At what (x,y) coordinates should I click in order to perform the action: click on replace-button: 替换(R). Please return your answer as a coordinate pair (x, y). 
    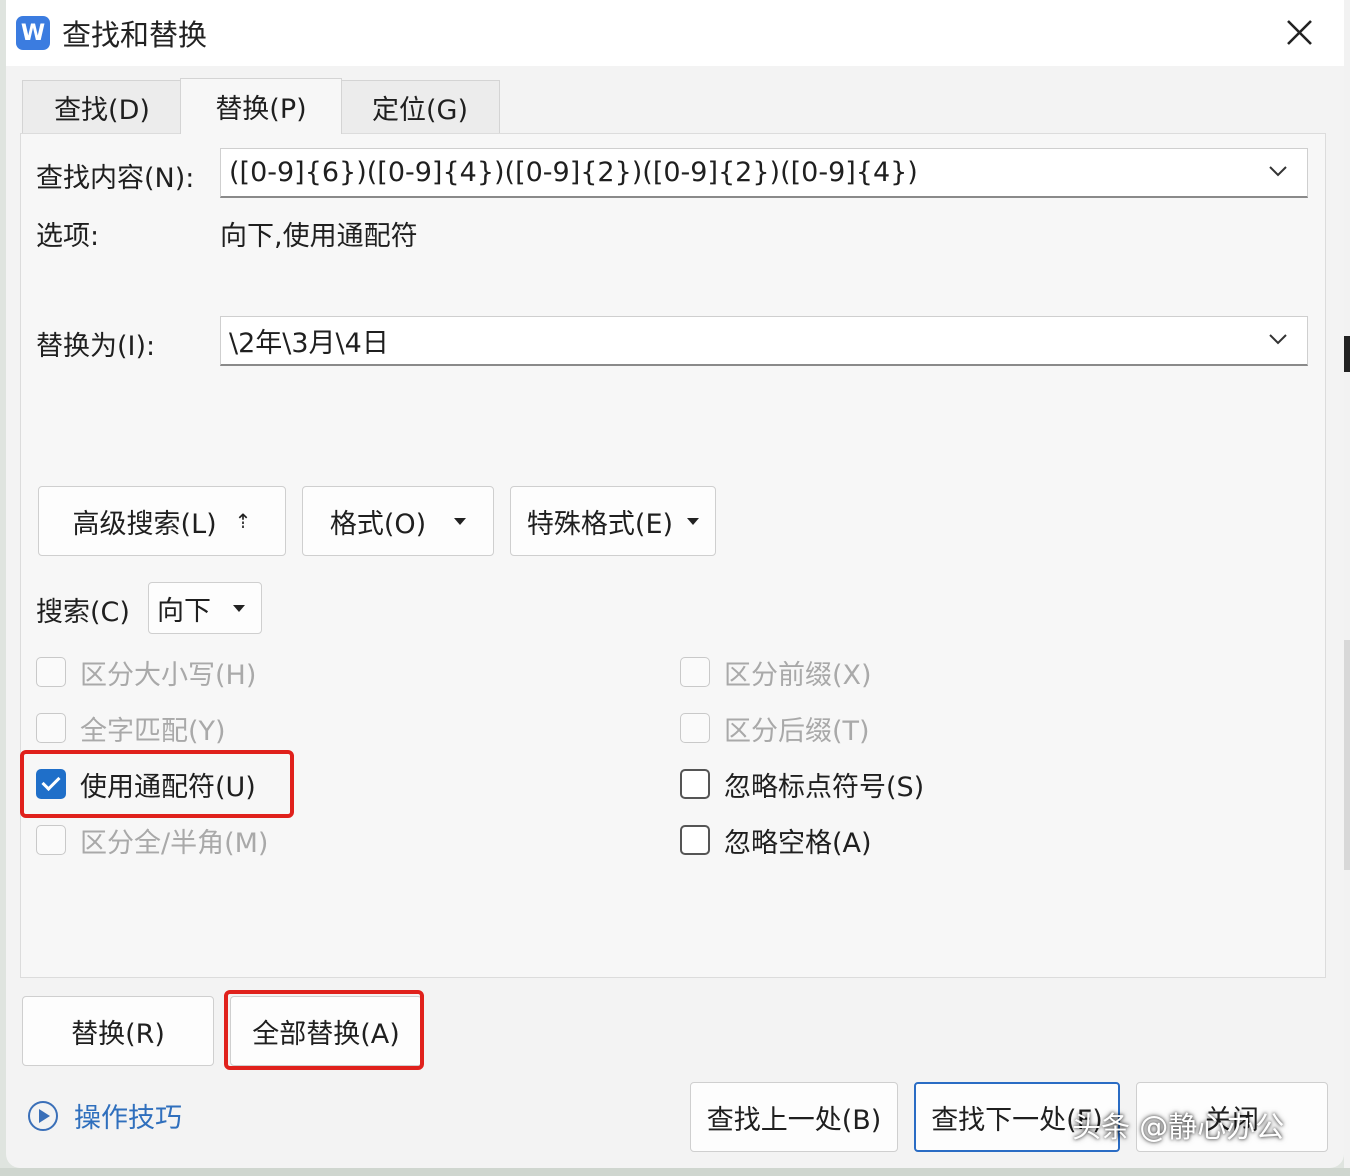
    Looking at the image, I should click on (118, 1031).